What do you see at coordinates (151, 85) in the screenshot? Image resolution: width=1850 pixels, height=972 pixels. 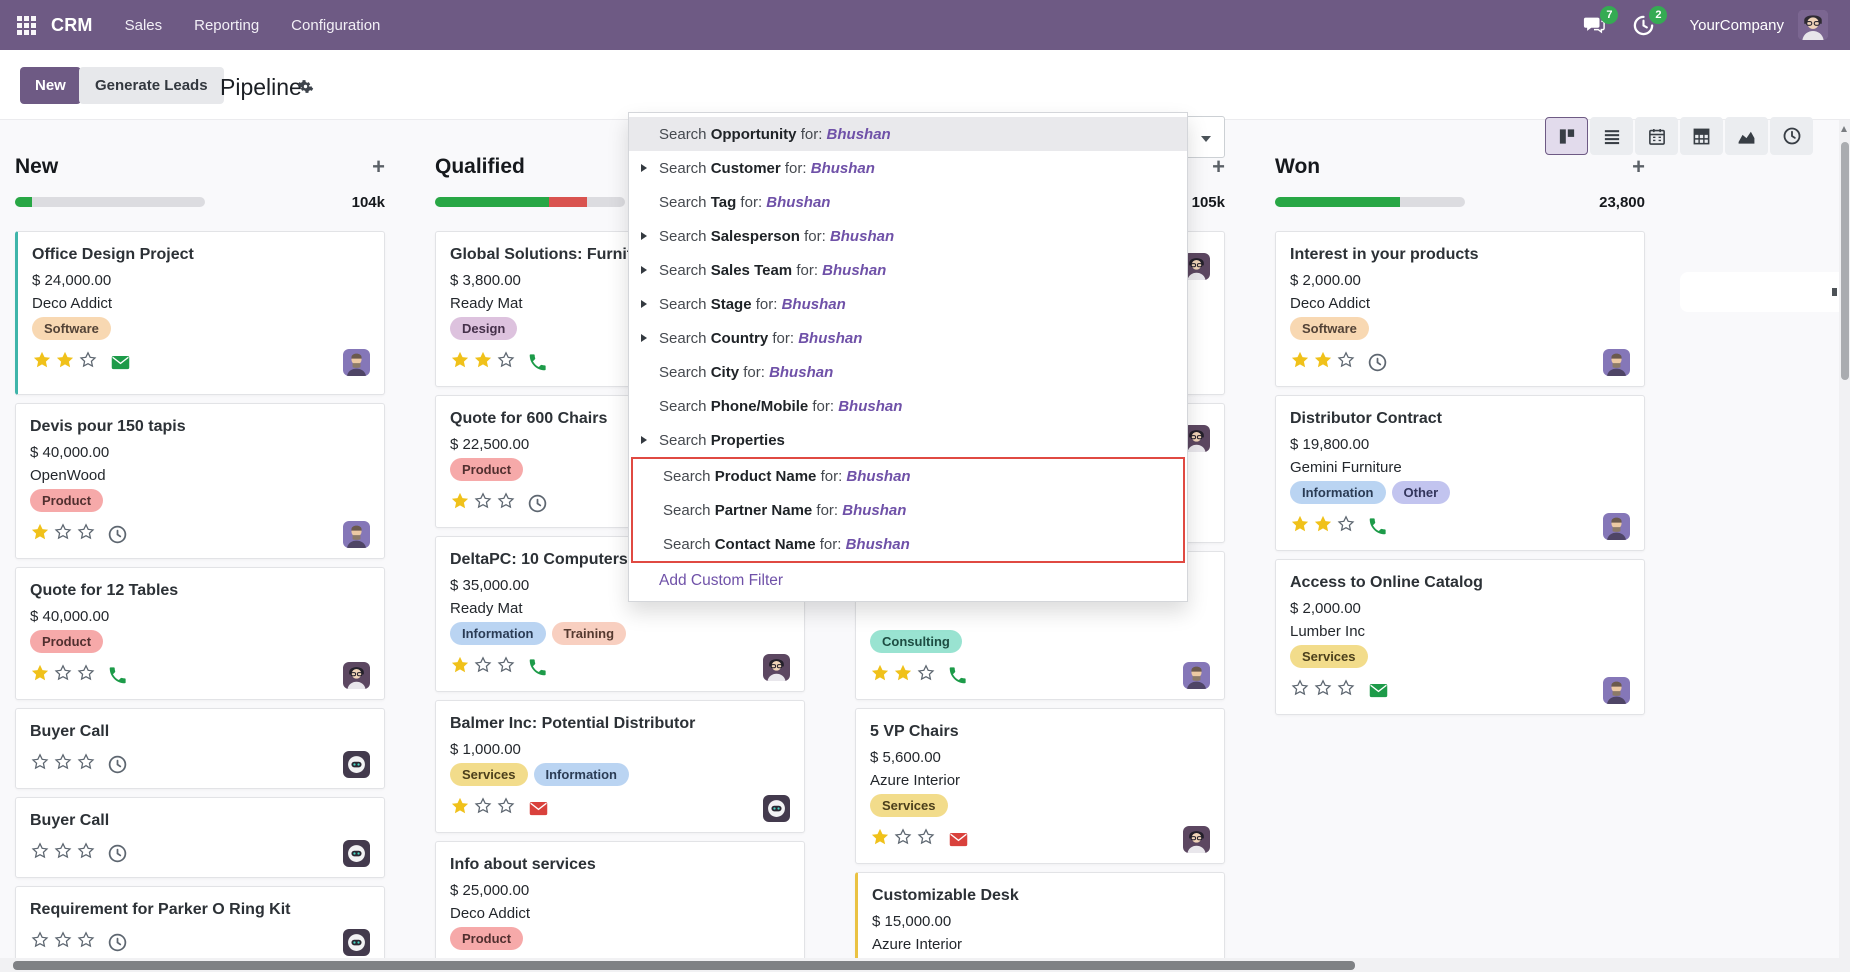 I see `generate-leads-button: Generate Leads` at bounding box center [151, 85].